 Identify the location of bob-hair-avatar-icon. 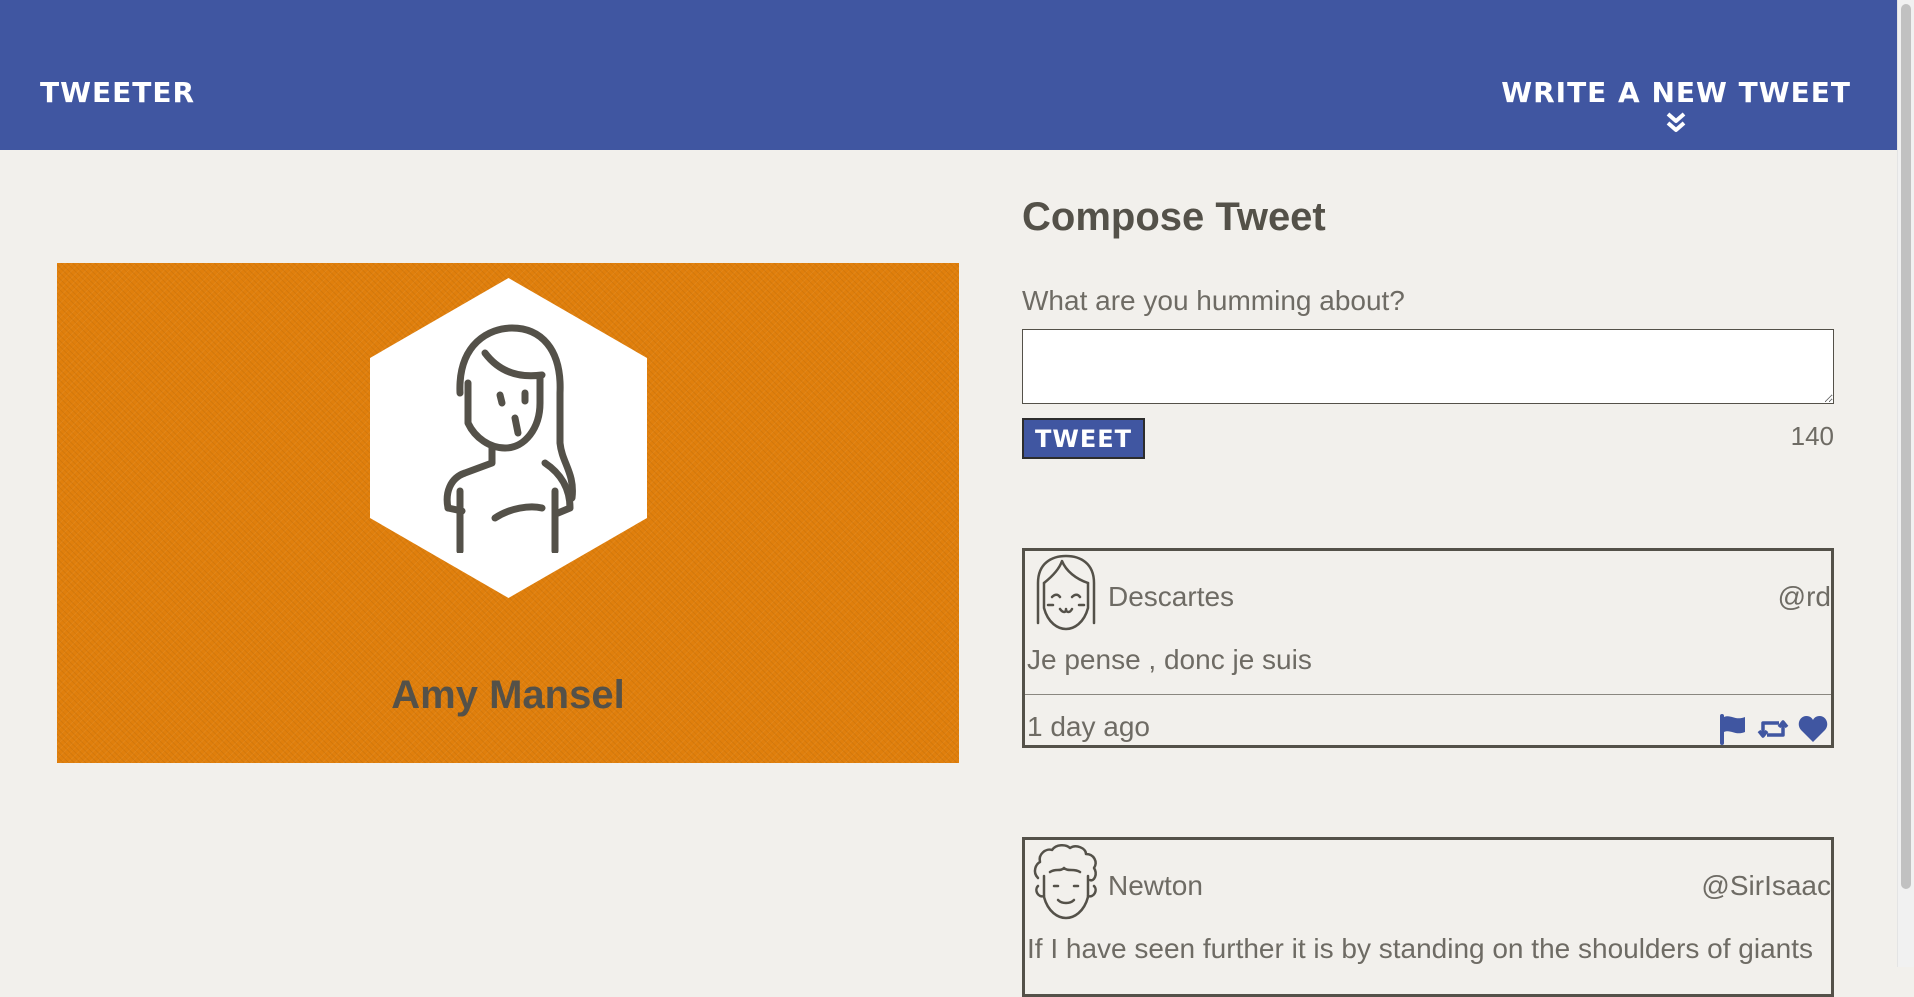
(1066, 592).